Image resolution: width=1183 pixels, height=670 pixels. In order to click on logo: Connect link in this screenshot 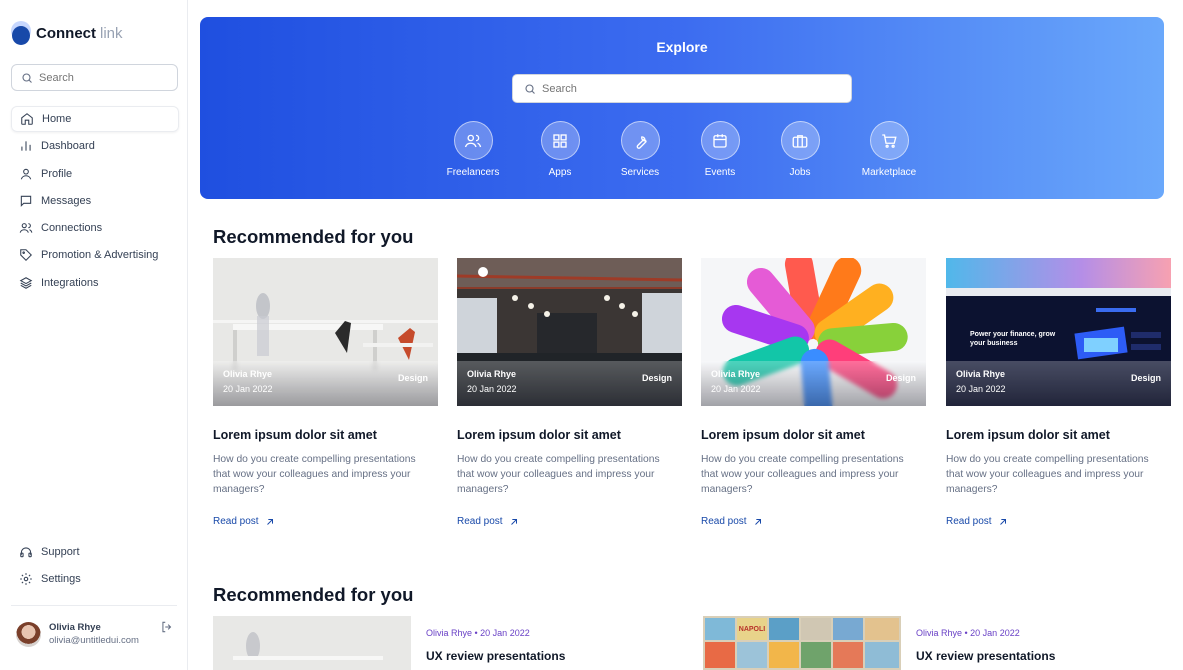, I will do `click(67, 33)`.